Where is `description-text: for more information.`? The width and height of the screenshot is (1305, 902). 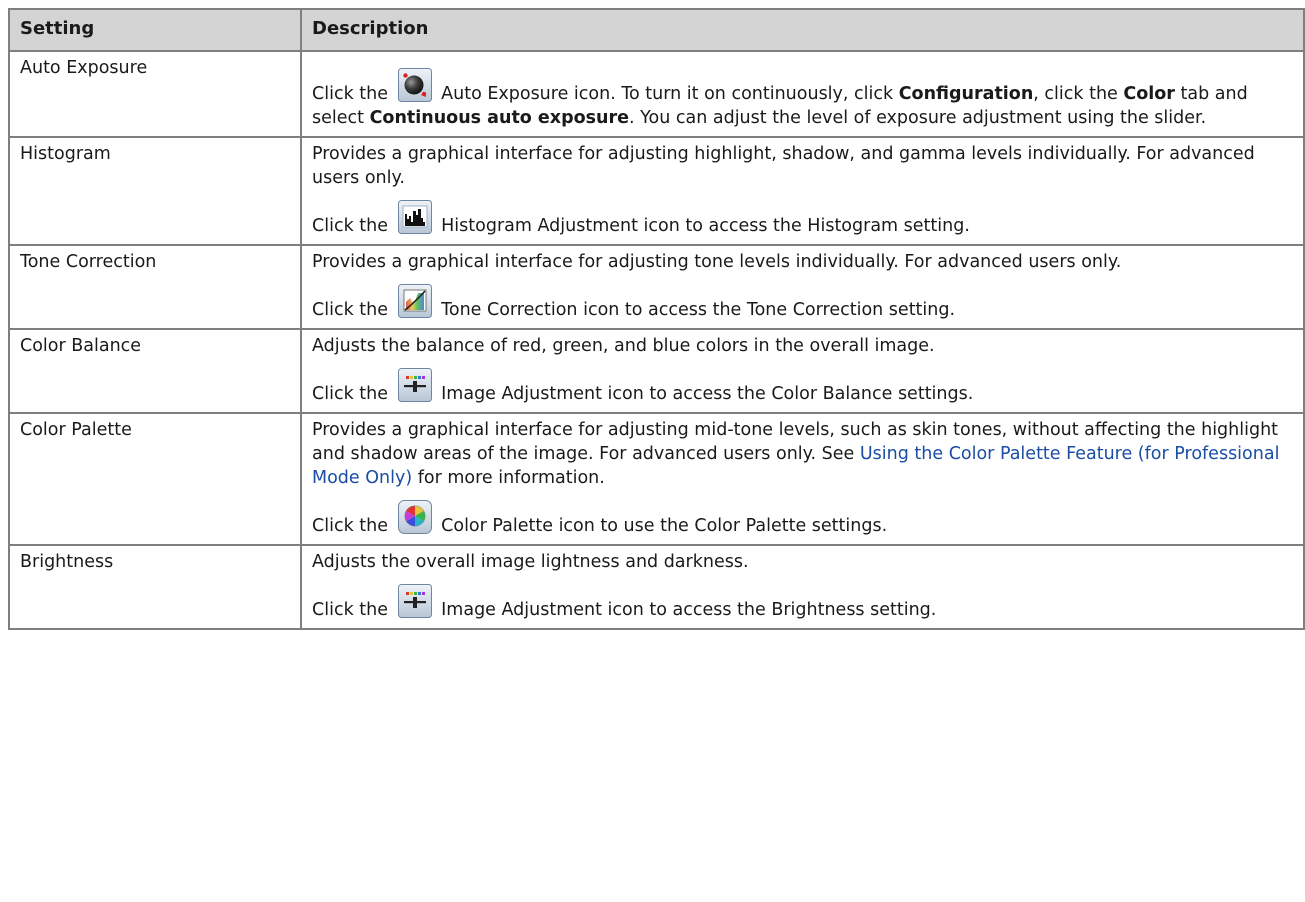
description-text: for more information. is located at coordinates (511, 478).